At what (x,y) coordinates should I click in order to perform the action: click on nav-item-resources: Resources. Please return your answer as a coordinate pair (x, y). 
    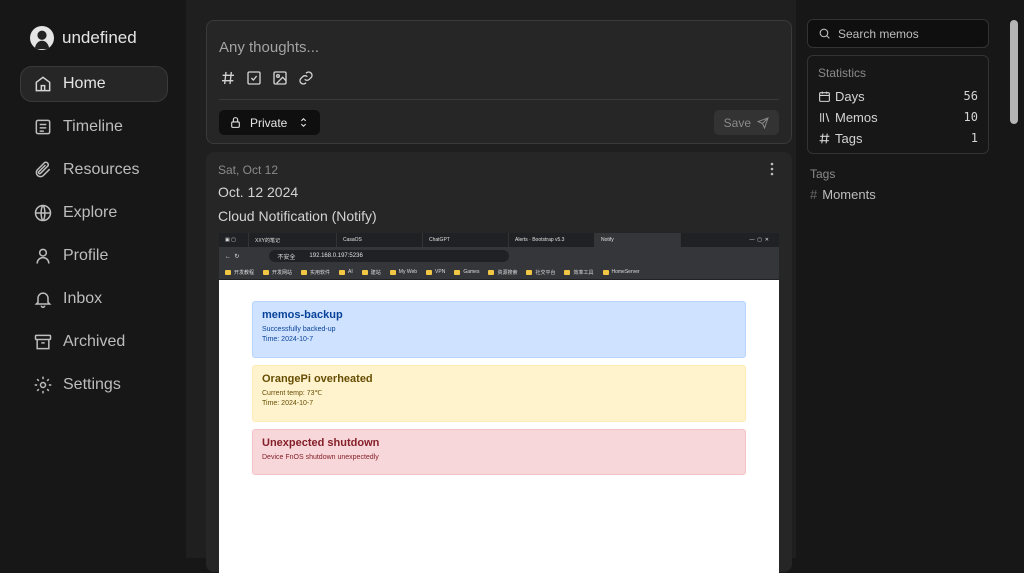
    Looking at the image, I should click on (94, 170).